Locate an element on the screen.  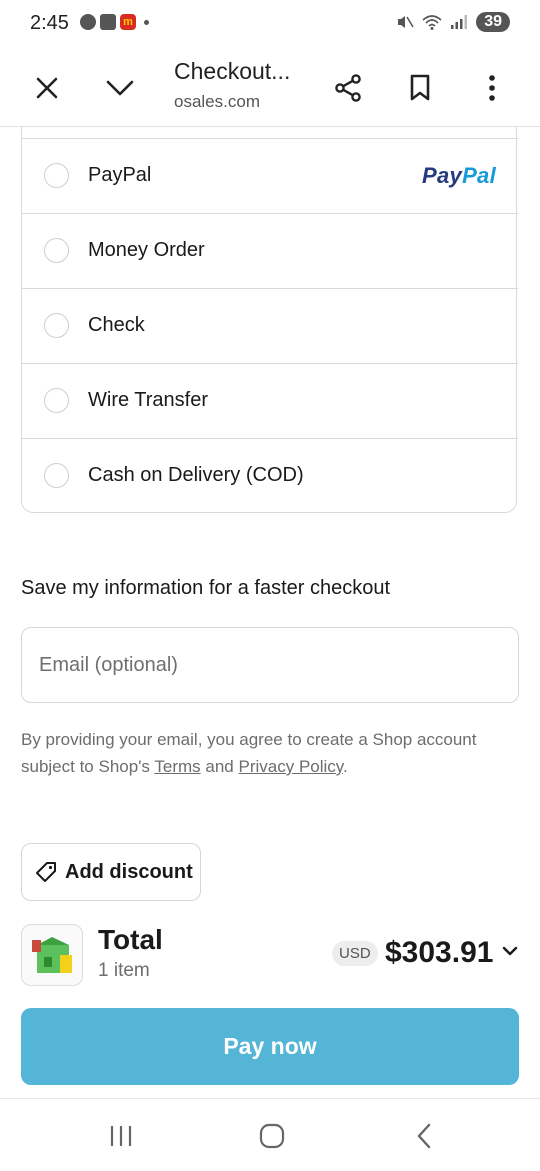
more-notifications-dot-icon is located at coordinates (146, 22).